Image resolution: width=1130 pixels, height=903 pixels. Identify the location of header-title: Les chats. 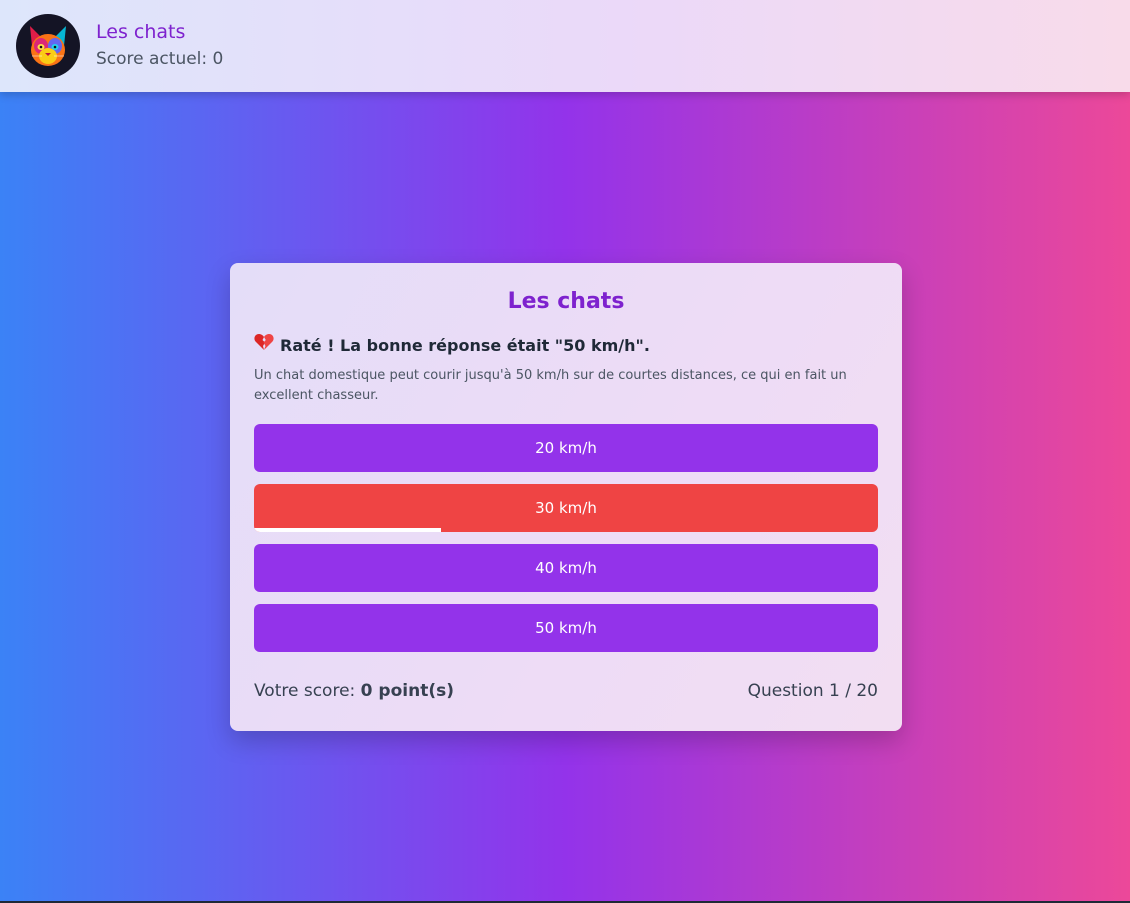
(141, 32).